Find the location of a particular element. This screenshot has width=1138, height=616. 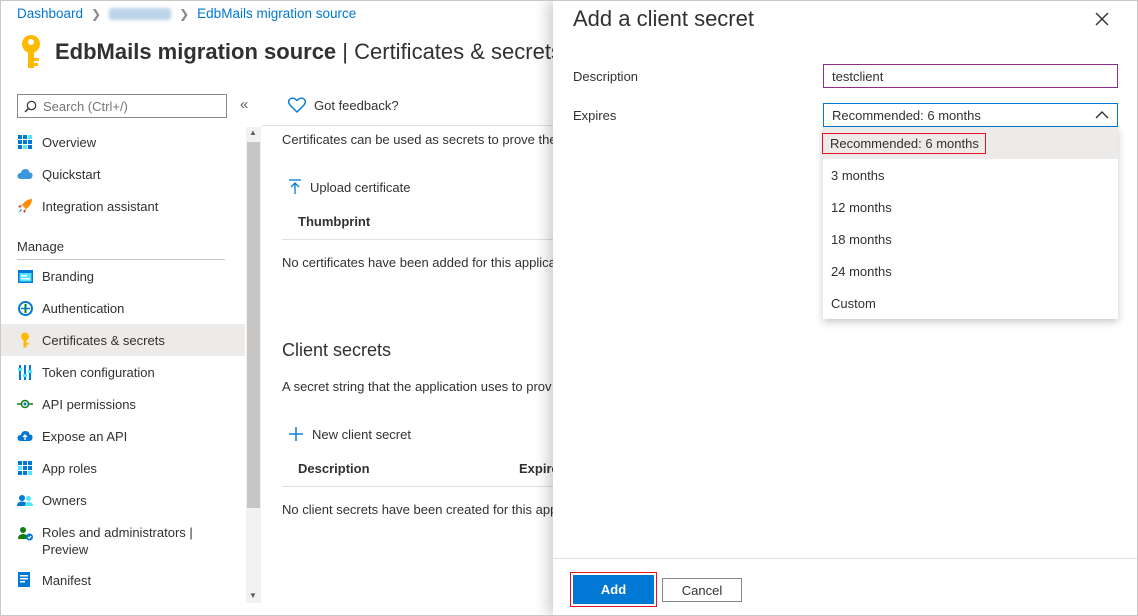

thumbprint-column-header: Thumbprint is located at coordinates (334, 221).